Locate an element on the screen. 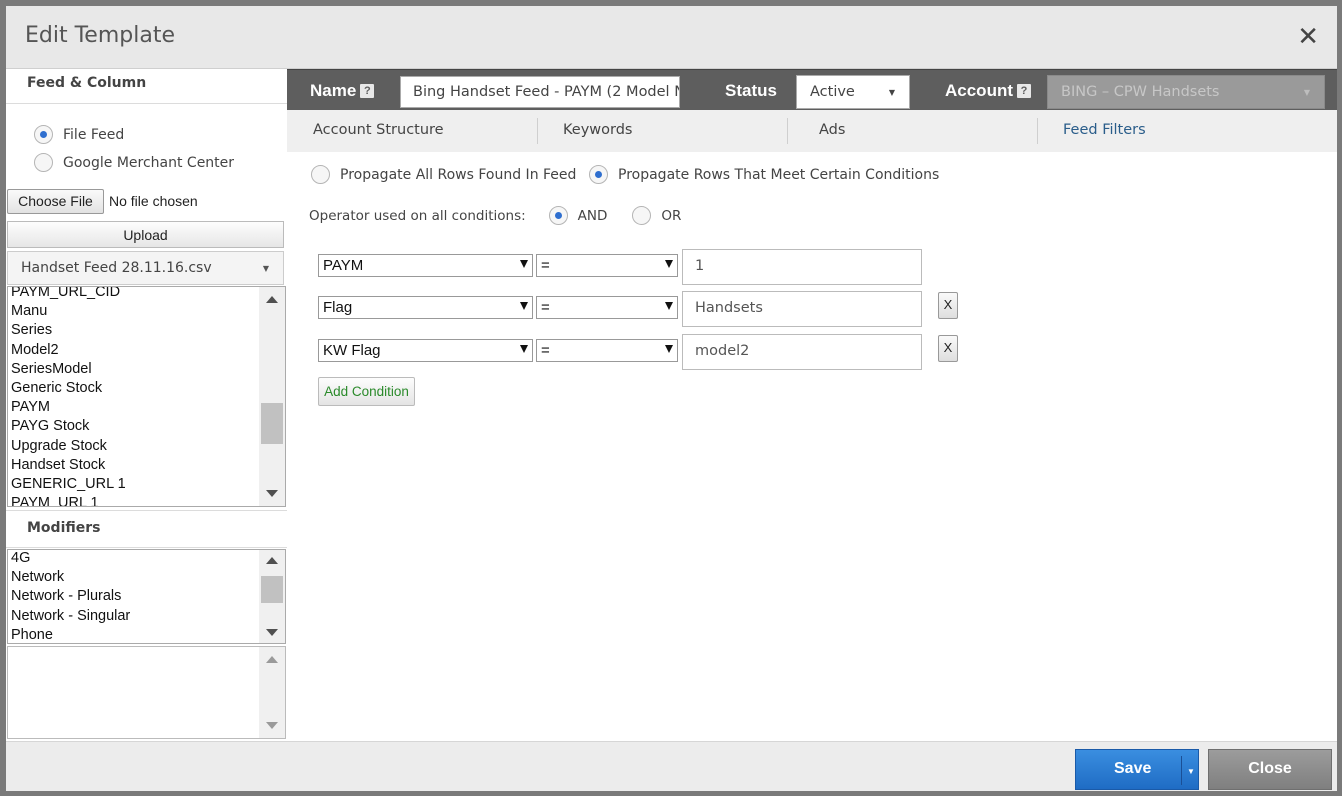  radio-or-control is located at coordinates (642, 215).